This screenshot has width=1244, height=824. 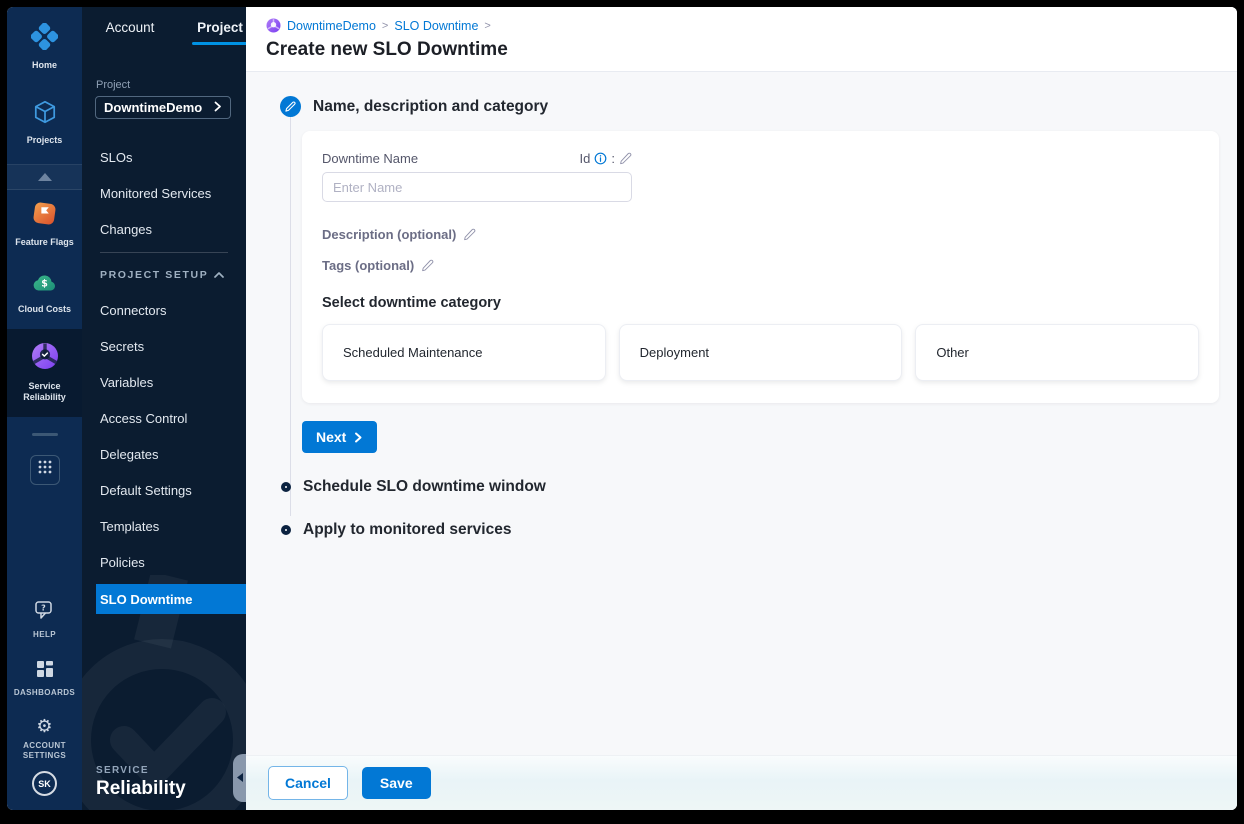 What do you see at coordinates (220, 27) in the screenshot?
I see `tab-project-label: Project` at bounding box center [220, 27].